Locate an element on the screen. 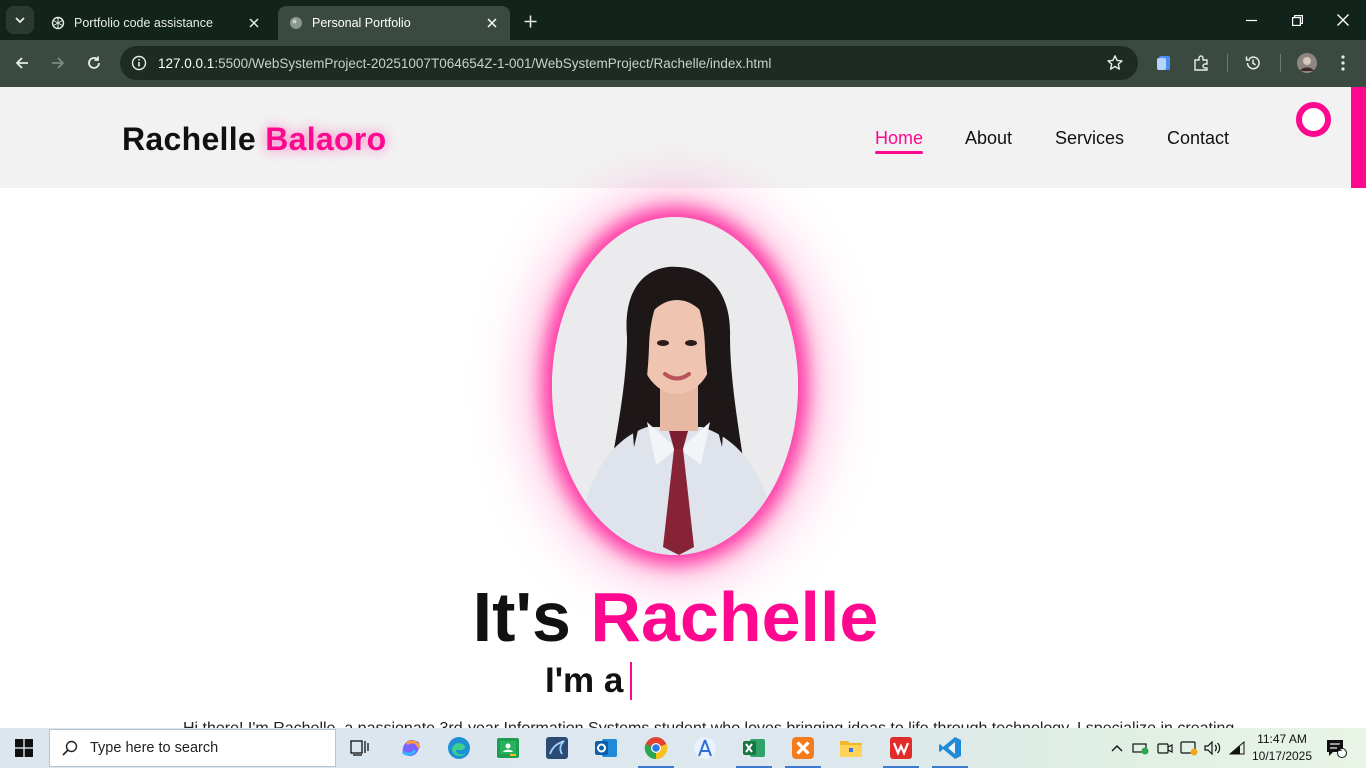 Image resolution: width=1366 pixels, height=768 pixels. battery-icon is located at coordinates (1140, 749).